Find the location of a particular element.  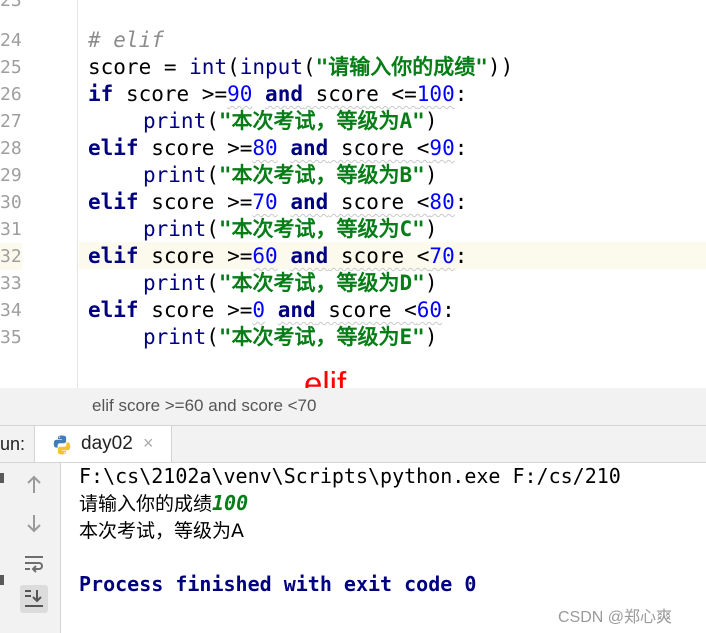

console-result-line: 本次考试，等级为A is located at coordinates (161, 530).